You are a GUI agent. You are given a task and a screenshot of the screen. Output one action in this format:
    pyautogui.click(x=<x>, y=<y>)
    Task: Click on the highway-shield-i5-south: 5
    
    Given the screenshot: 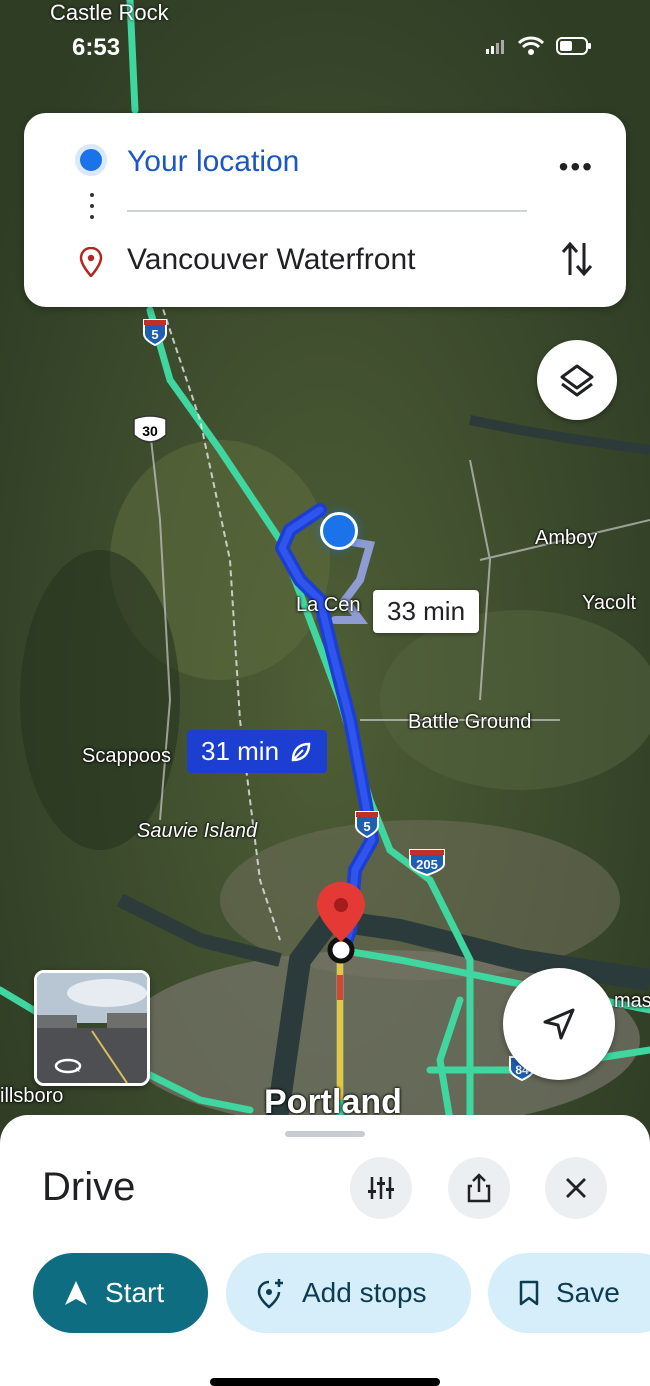 What is the action you would take?
    pyautogui.click(x=367, y=824)
    